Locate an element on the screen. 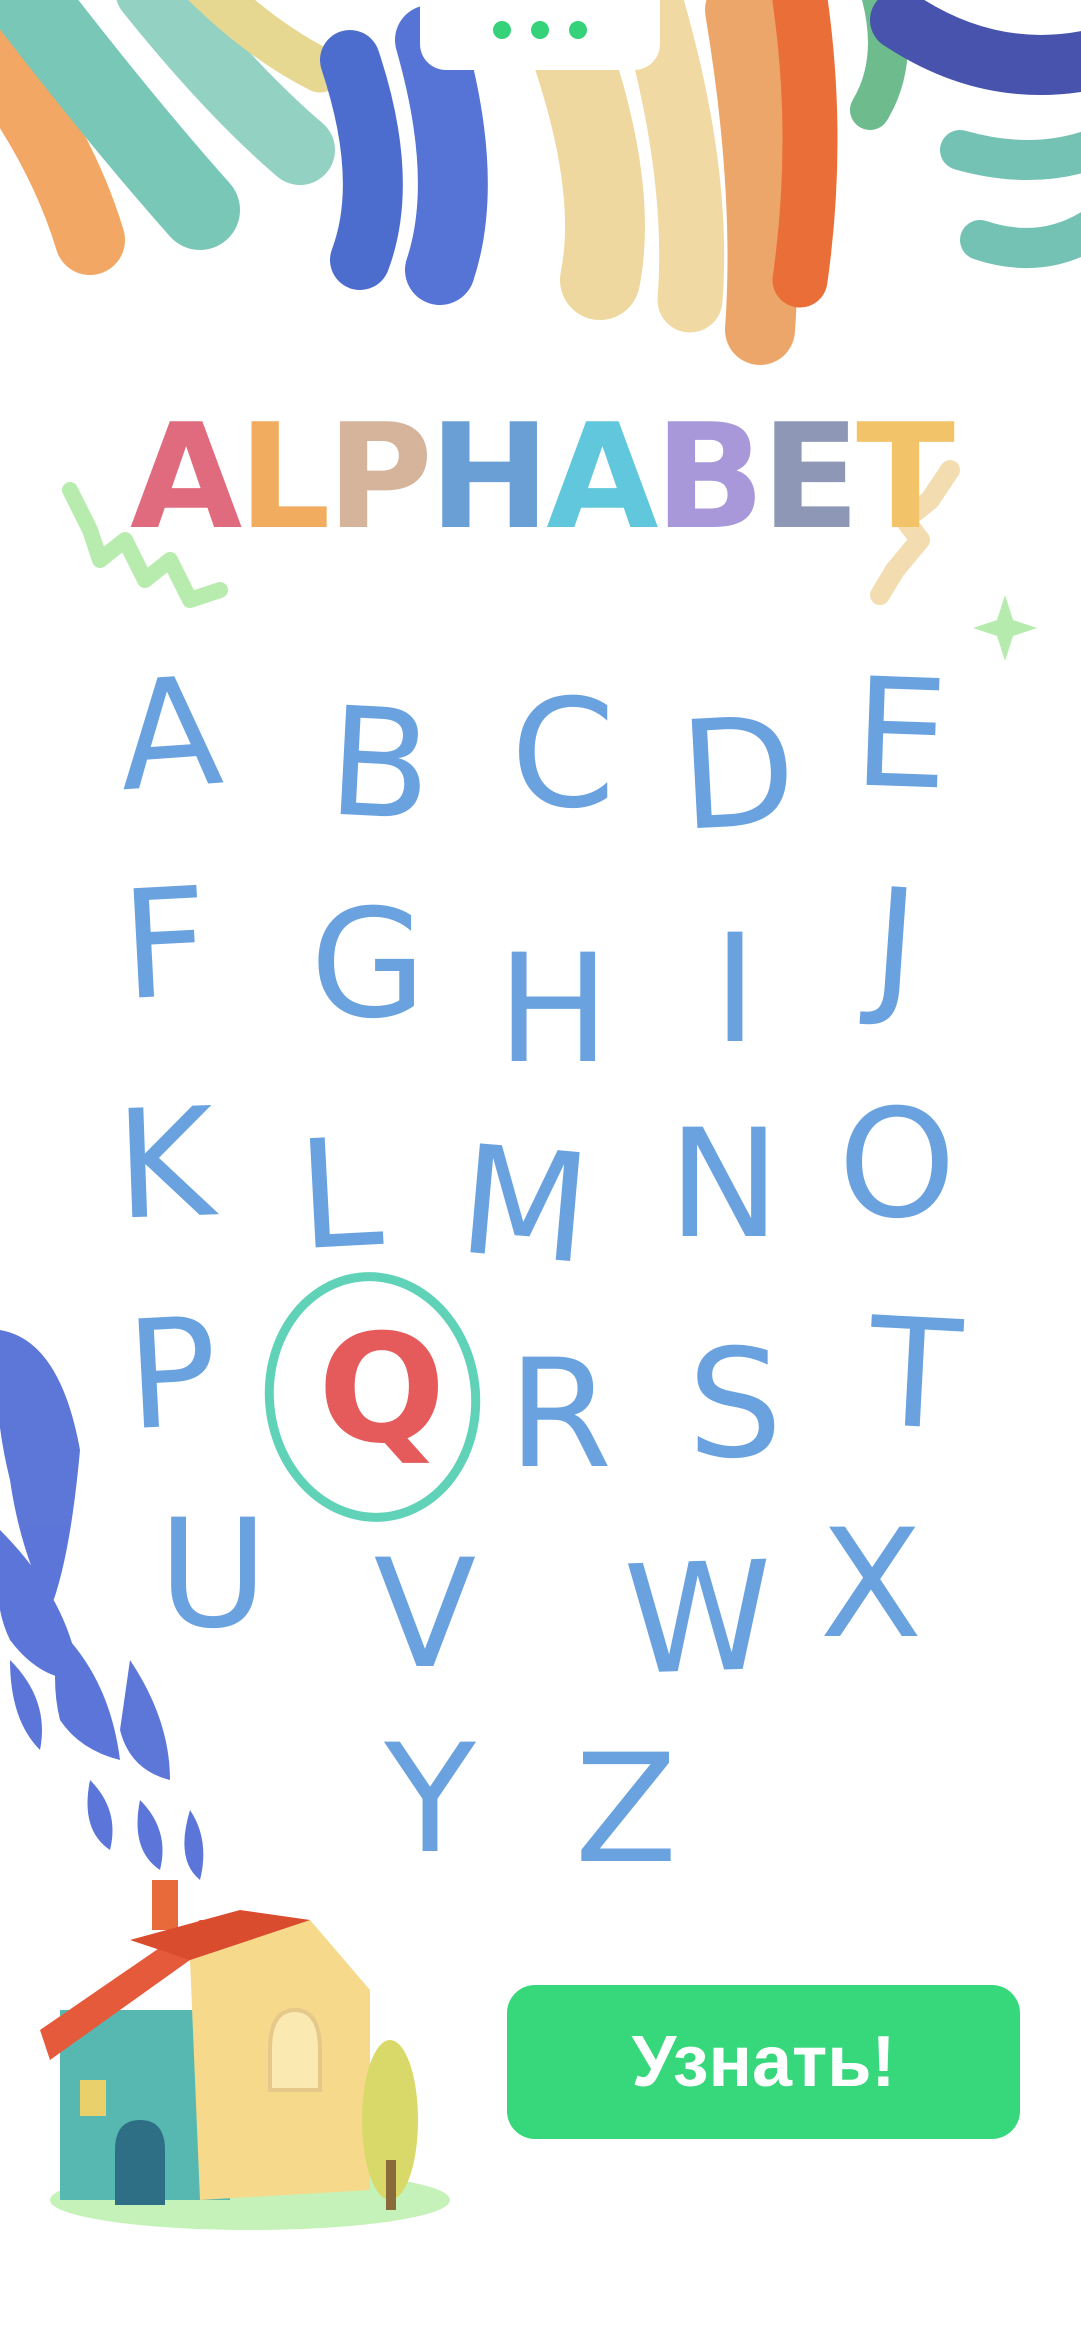 The image size is (1081, 2340). letter-x: X is located at coordinates (871, 1585).